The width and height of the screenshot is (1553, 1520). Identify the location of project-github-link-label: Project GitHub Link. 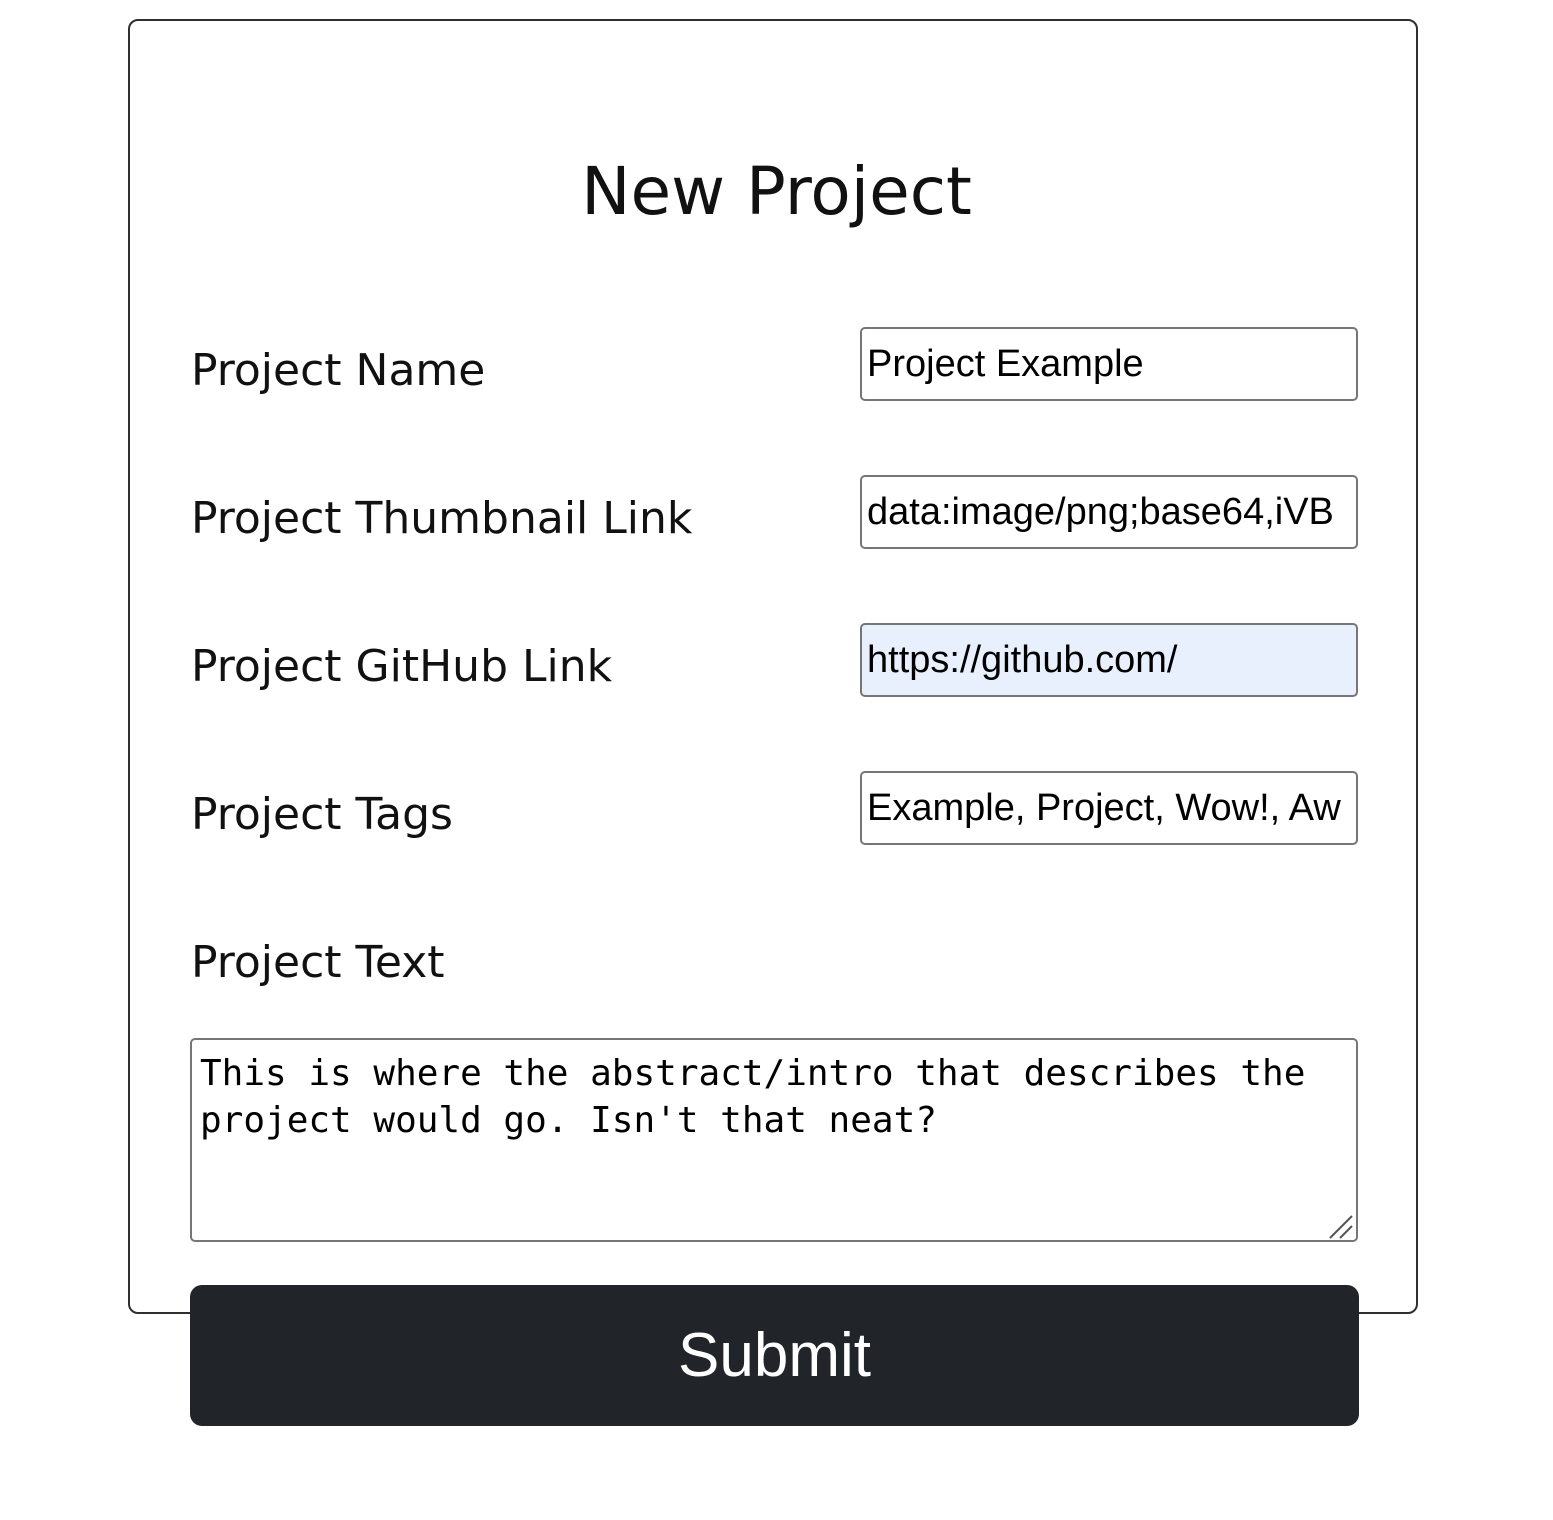
(402, 666).